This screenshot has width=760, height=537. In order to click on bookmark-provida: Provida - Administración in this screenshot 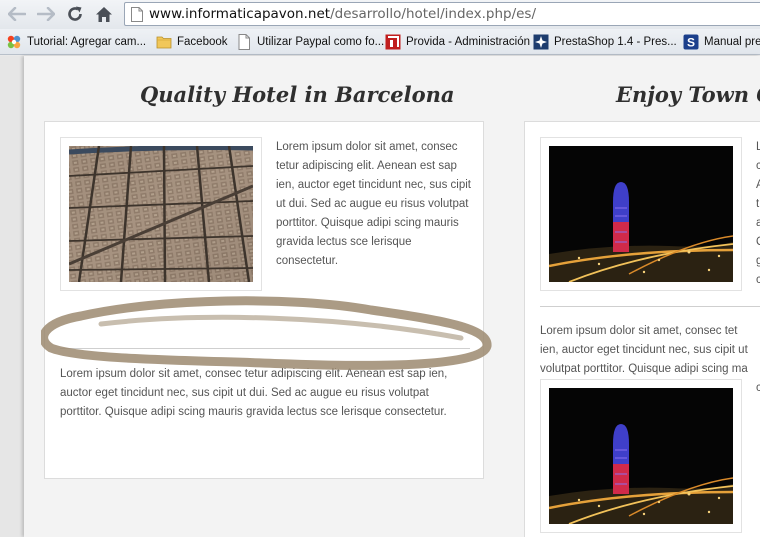, I will do `click(457, 42)`.